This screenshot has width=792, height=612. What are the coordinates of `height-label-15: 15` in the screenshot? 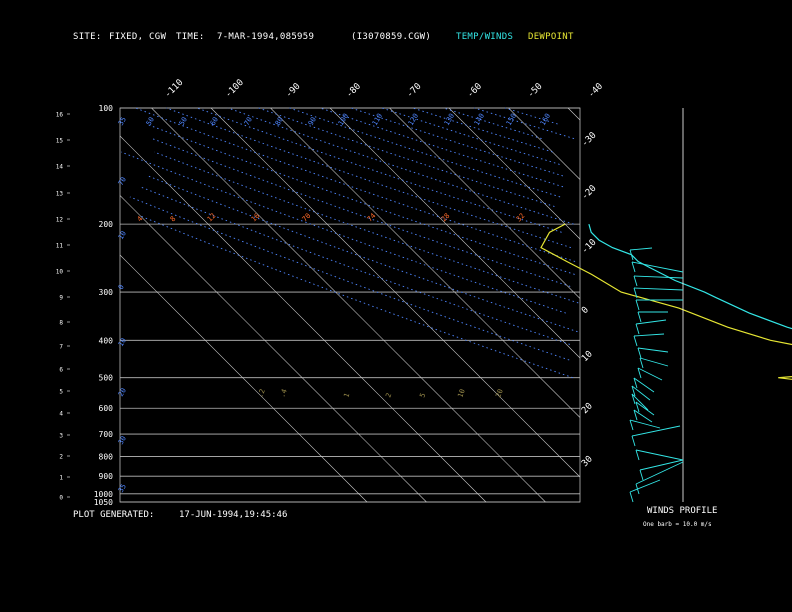 It's located at (60, 141).